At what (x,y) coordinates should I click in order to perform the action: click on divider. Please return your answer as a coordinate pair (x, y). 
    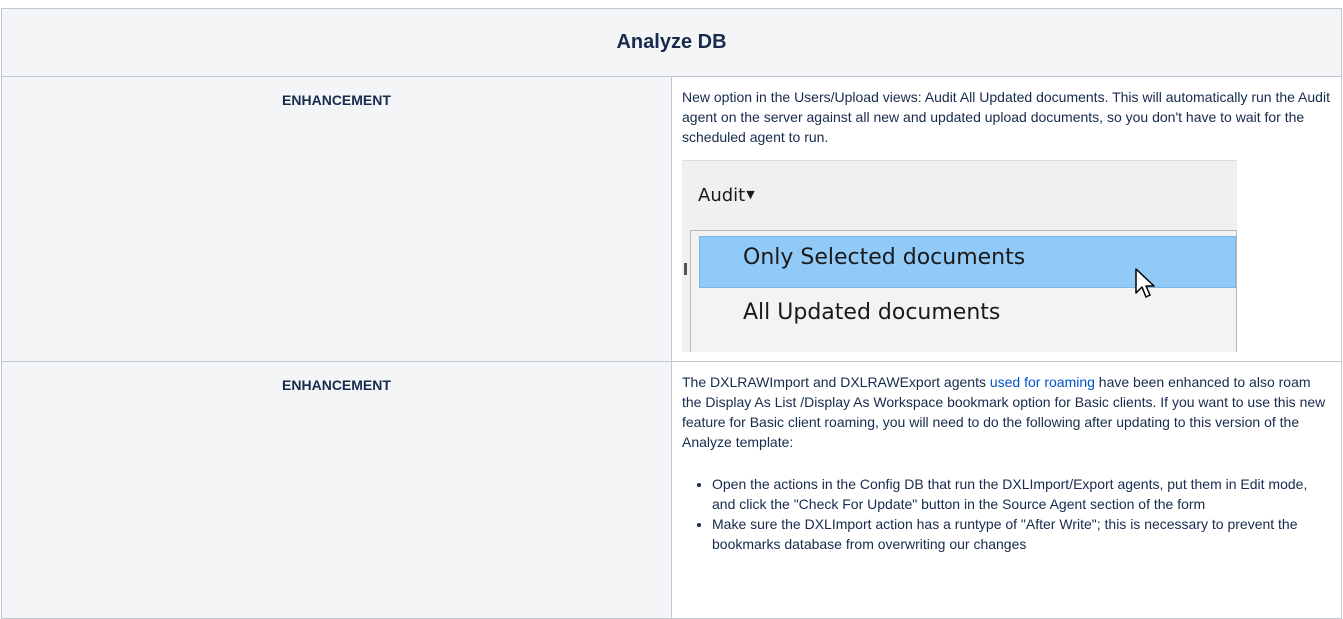
    Looking at the image, I should click on (959, 160).